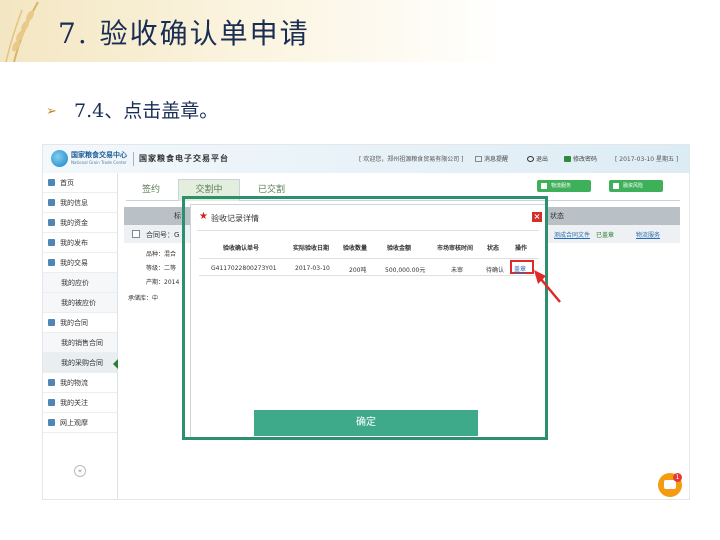 This screenshot has width=720, height=540. Describe the element at coordinates (478, 159) in the screenshot. I see `mail-icon` at that location.